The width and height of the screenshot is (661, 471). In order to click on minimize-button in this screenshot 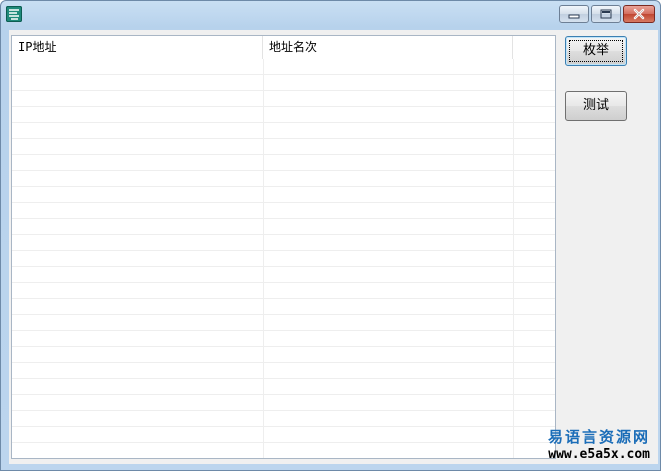, I will do `click(574, 14)`.